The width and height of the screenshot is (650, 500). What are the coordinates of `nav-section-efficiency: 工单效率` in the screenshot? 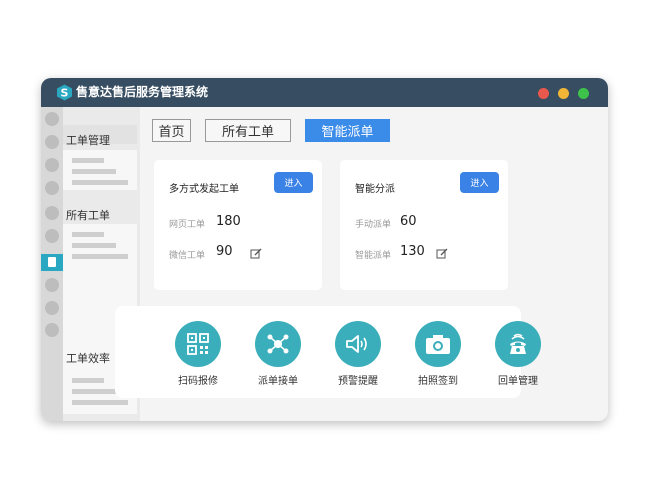 It's located at (88, 358).